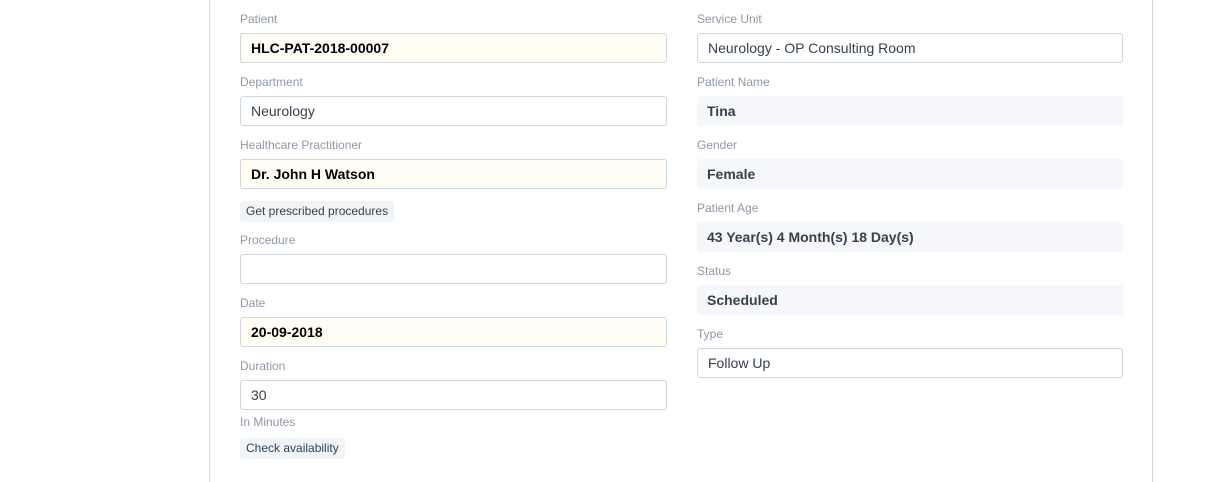  I want to click on type-field: Type Follow Up, so click(910, 352).